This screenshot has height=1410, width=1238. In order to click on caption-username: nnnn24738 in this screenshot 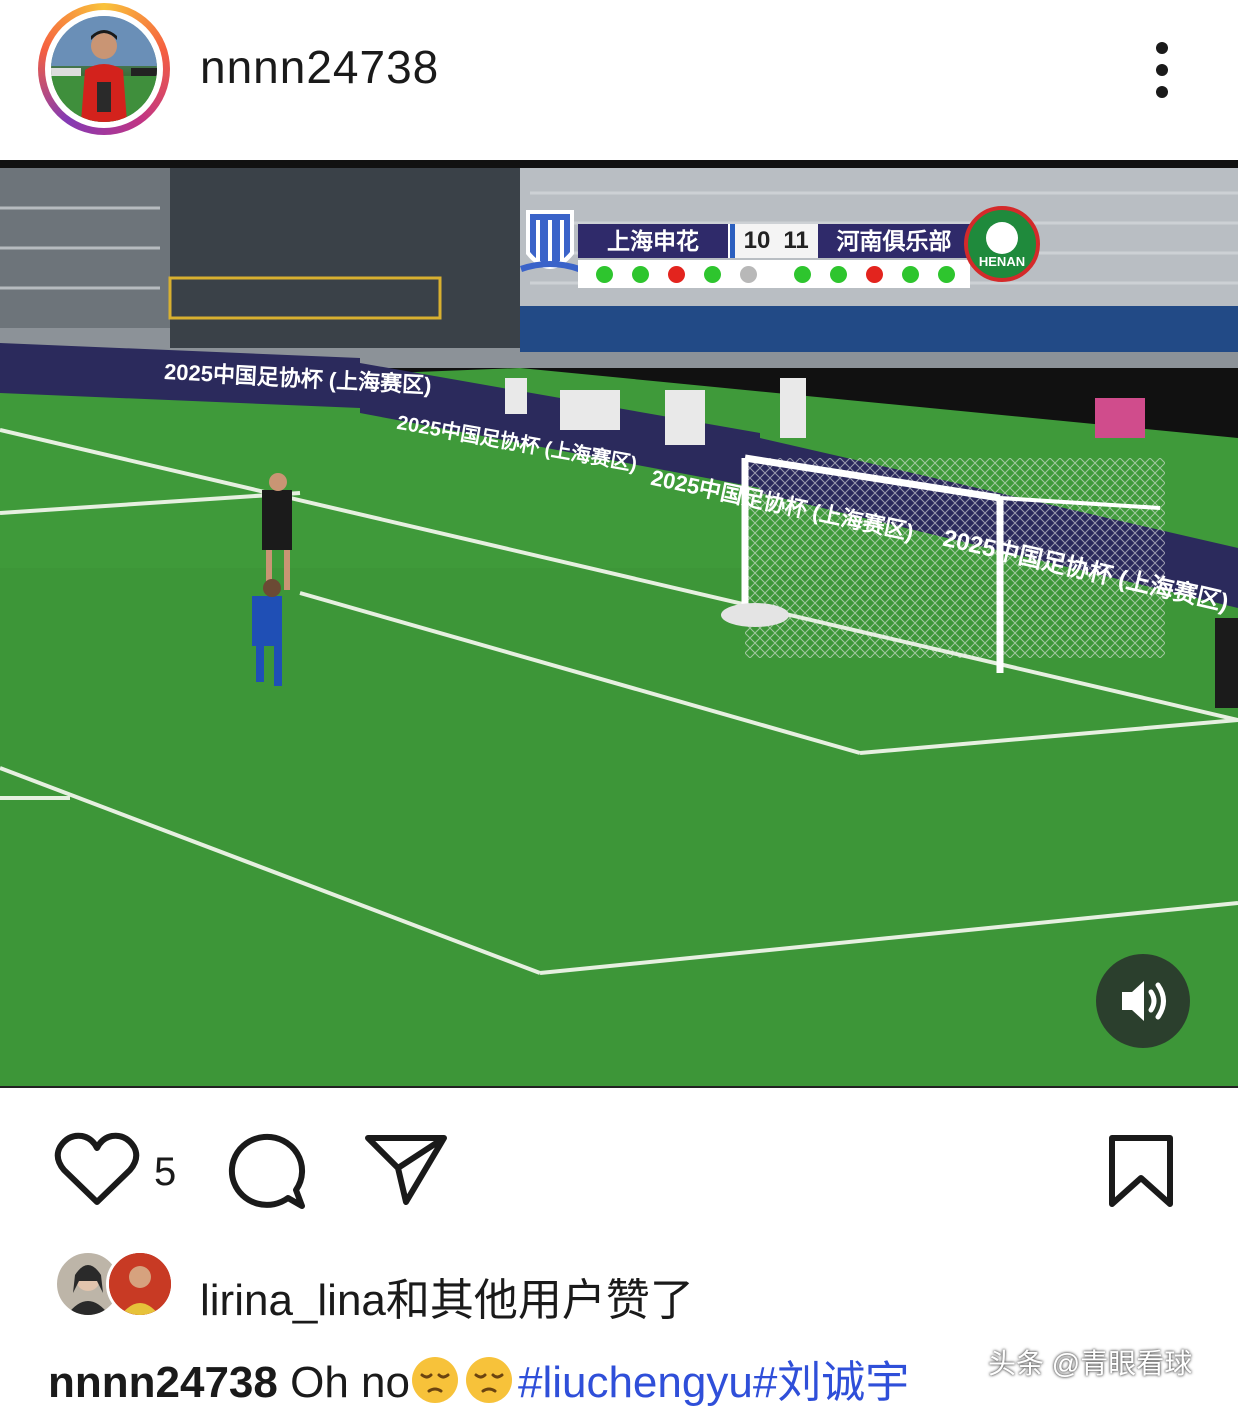, I will do `click(163, 1382)`.